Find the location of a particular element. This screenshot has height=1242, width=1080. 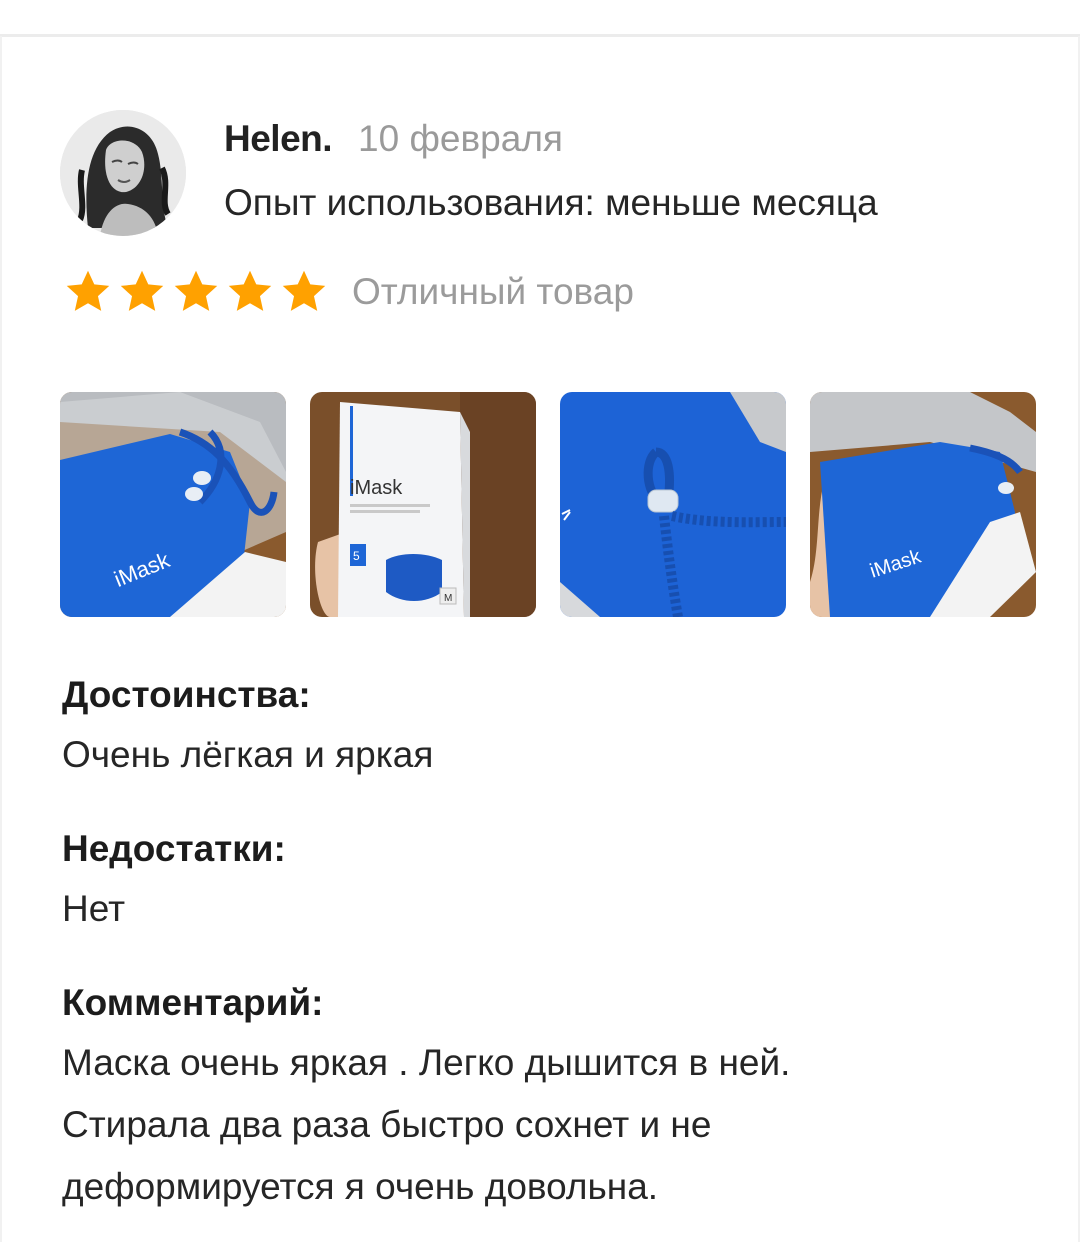

box-brand: iMask is located at coordinates (376, 488).